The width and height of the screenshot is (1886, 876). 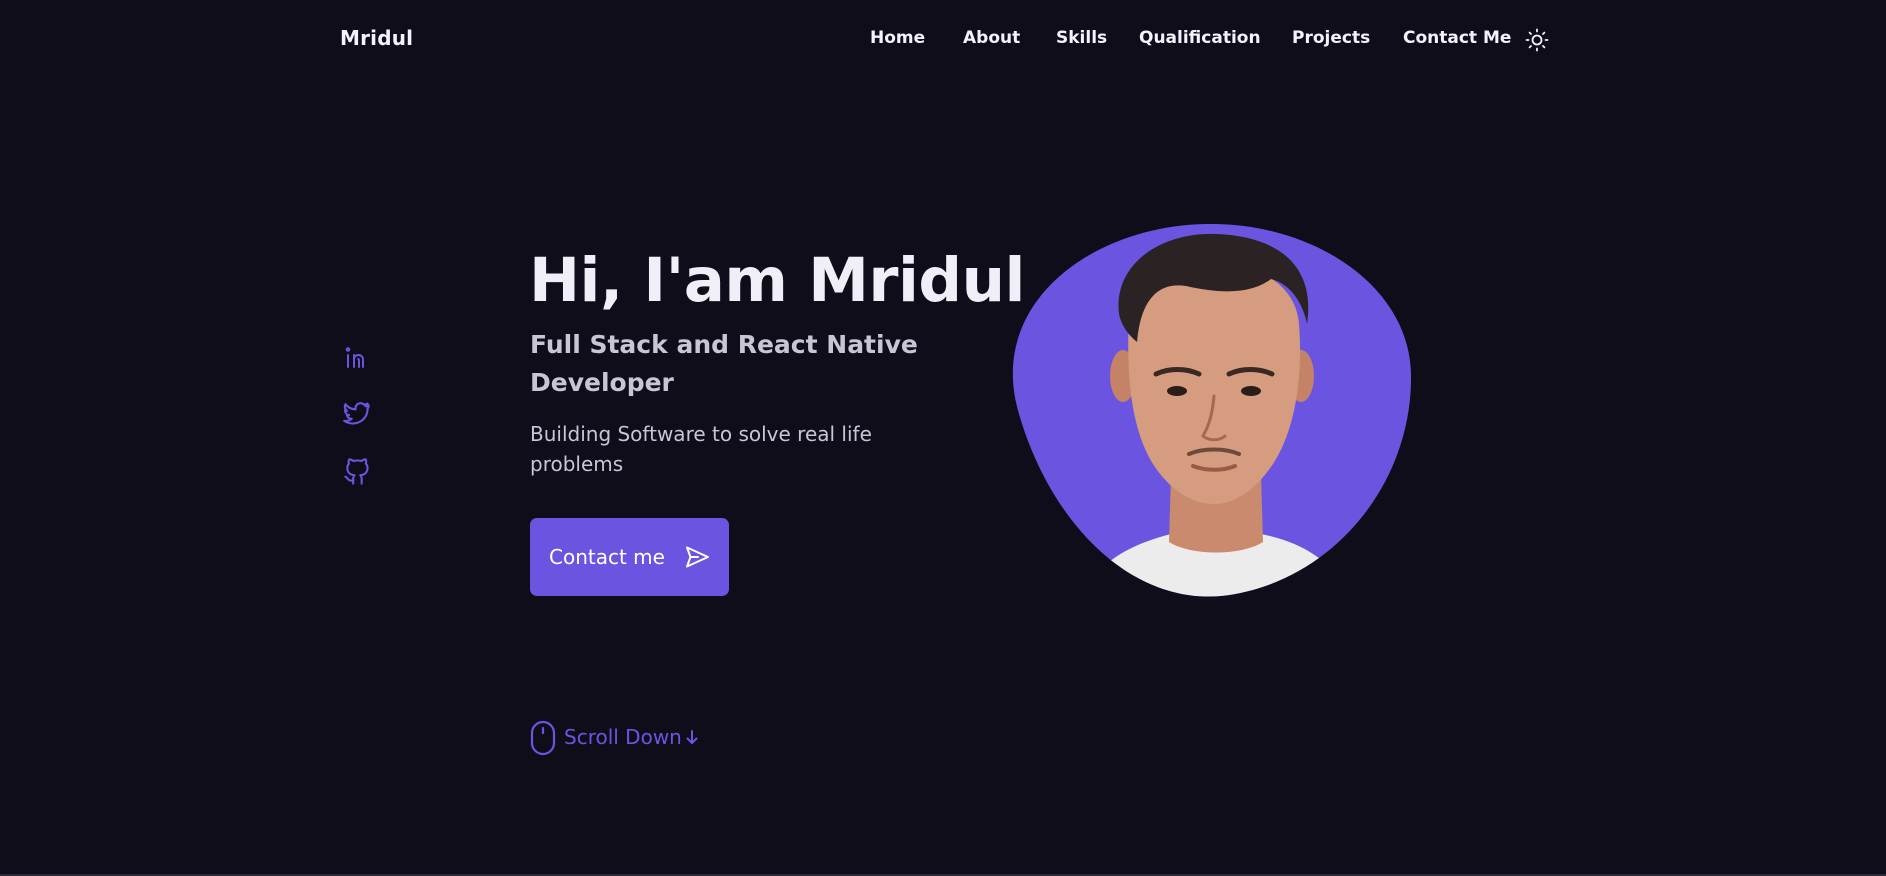 What do you see at coordinates (897, 38) in the screenshot?
I see `nav-home: Home` at bounding box center [897, 38].